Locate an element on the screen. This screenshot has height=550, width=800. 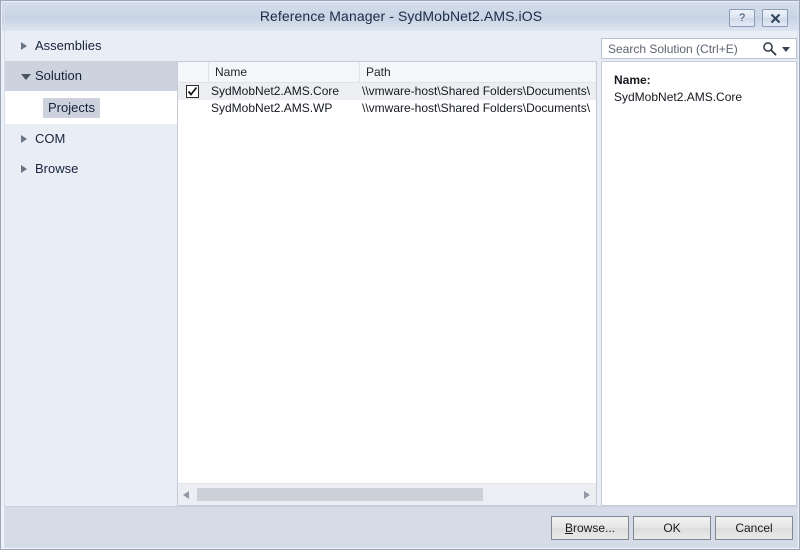
browse-button-accesskey: B is located at coordinates (568, 528).